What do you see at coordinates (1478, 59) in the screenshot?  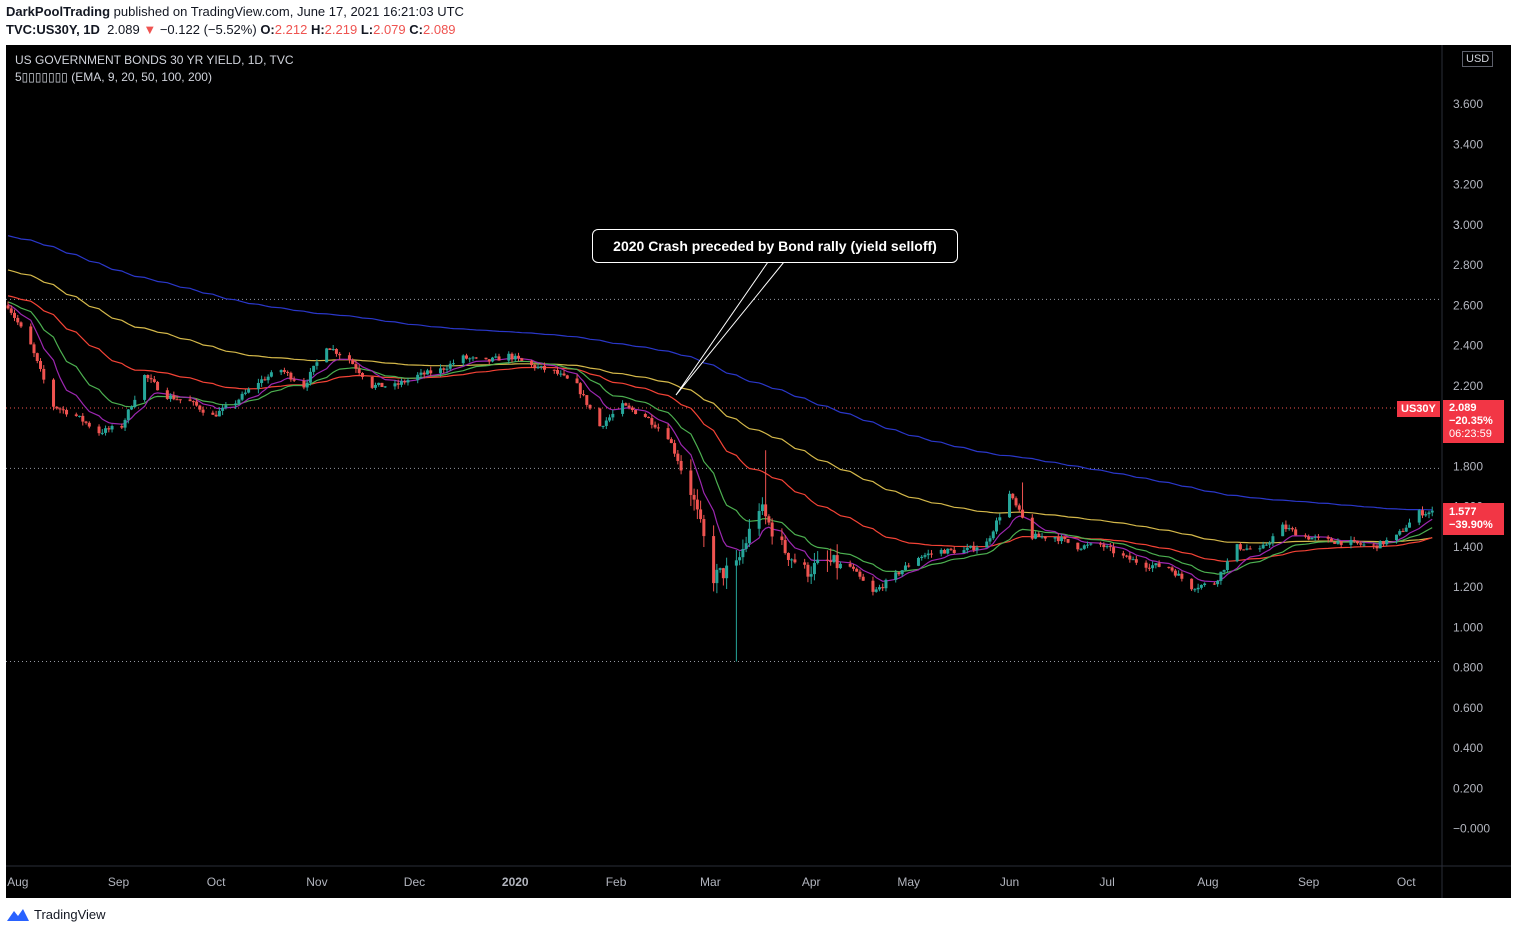 I see `currency-button: USD` at bounding box center [1478, 59].